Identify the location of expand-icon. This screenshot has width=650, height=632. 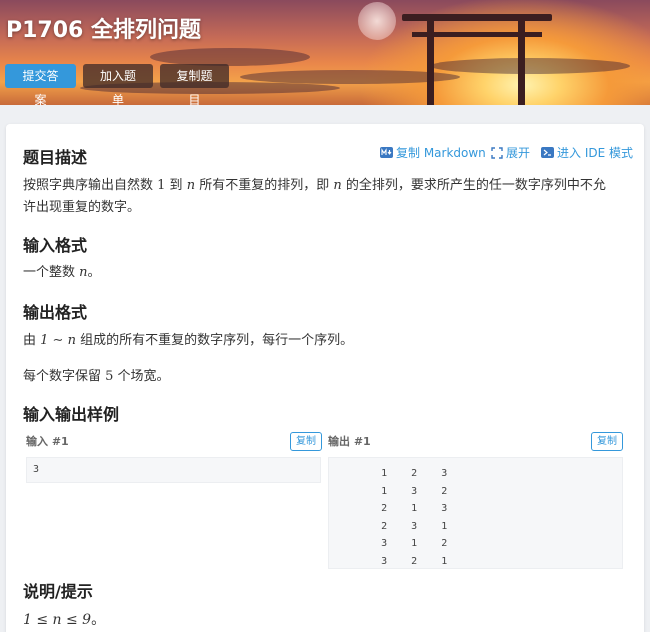
(497, 152).